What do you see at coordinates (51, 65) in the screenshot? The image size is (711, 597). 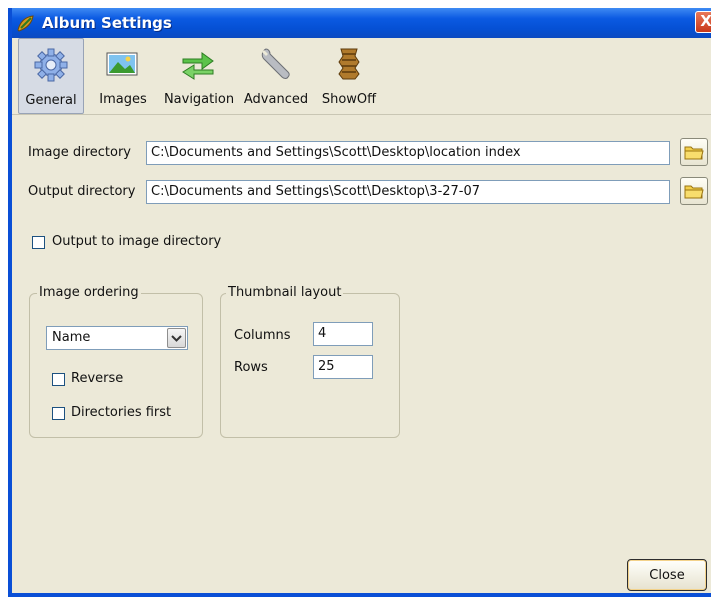 I see `gear-icon` at bounding box center [51, 65].